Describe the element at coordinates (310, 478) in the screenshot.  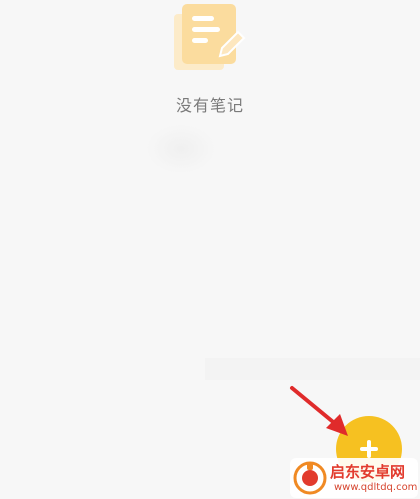
I see `watermark-logo-icon` at that location.